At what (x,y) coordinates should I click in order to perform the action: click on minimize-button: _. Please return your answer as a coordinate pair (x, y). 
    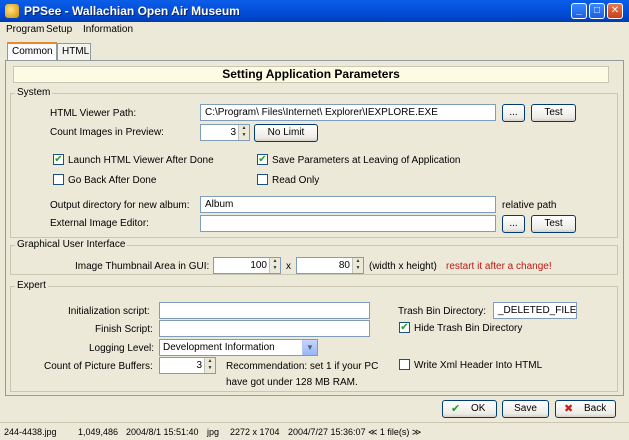
    Looking at the image, I should click on (579, 11).